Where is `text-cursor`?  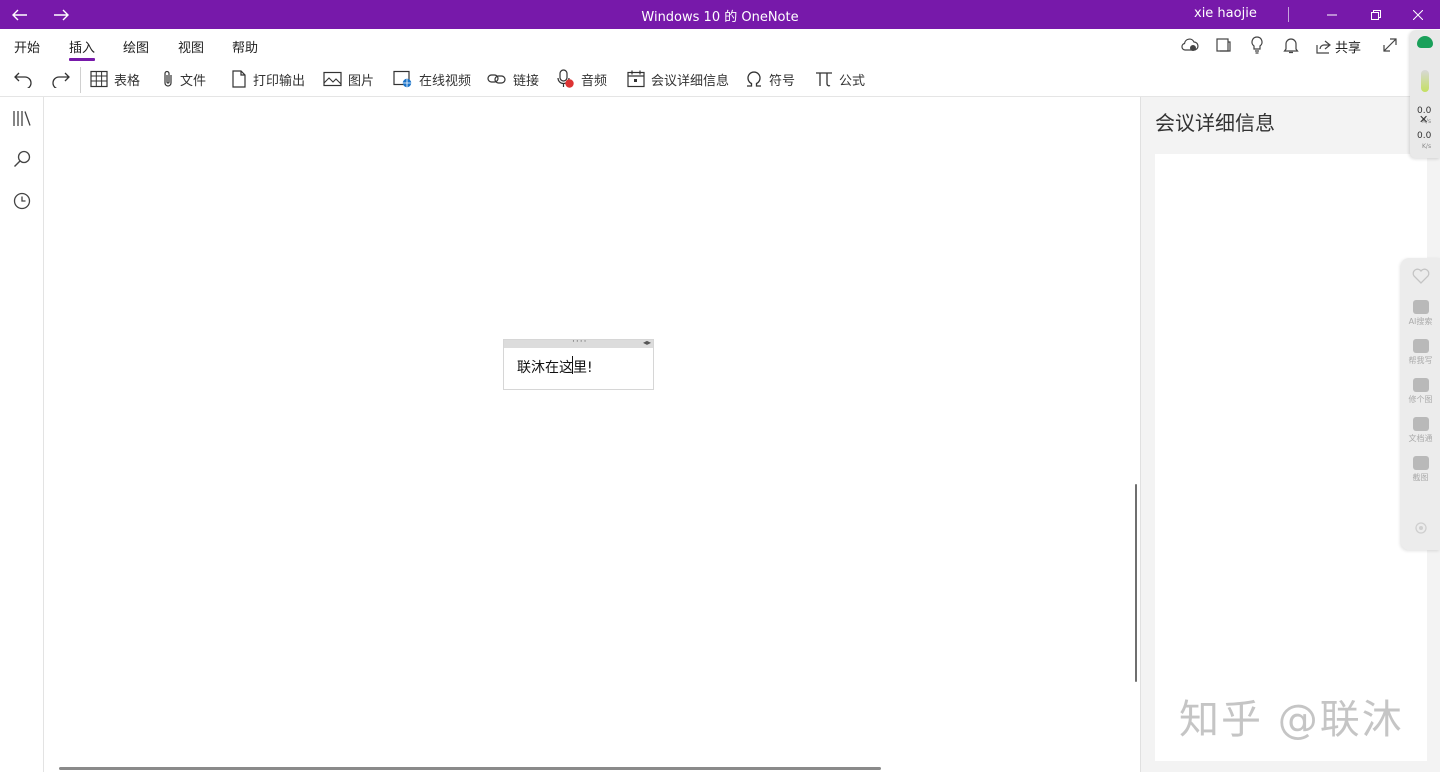 text-cursor is located at coordinates (572, 365).